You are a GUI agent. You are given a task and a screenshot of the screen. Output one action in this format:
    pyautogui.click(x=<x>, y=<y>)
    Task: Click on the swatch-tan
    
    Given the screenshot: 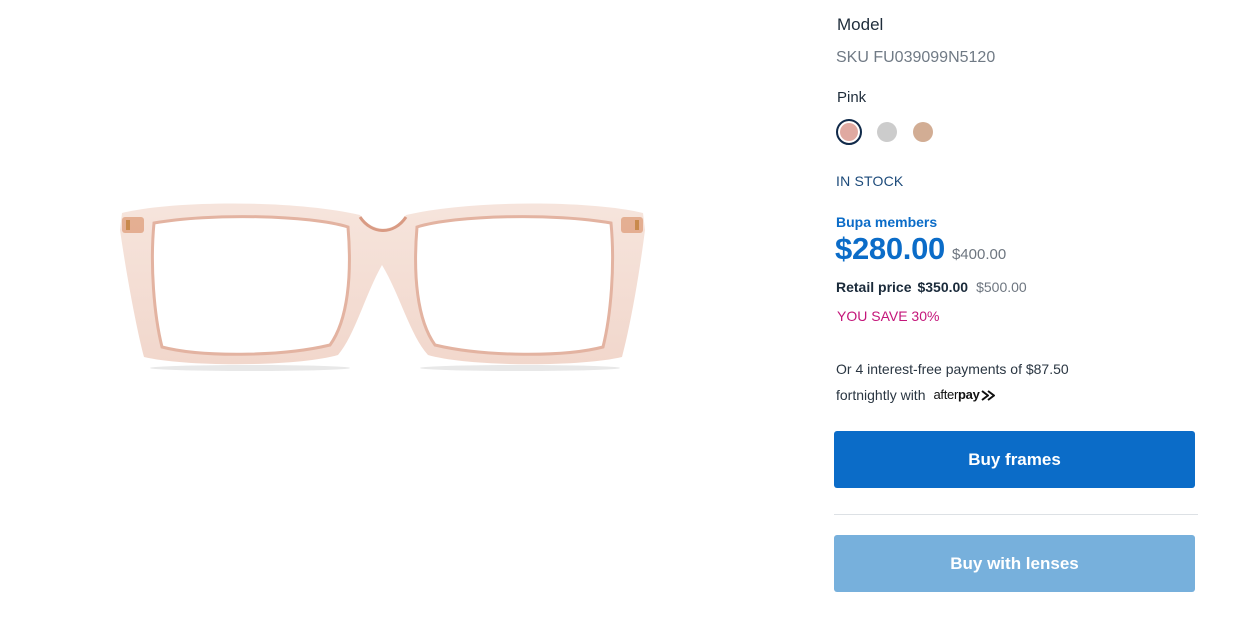 What is the action you would take?
    pyautogui.click(x=923, y=132)
    